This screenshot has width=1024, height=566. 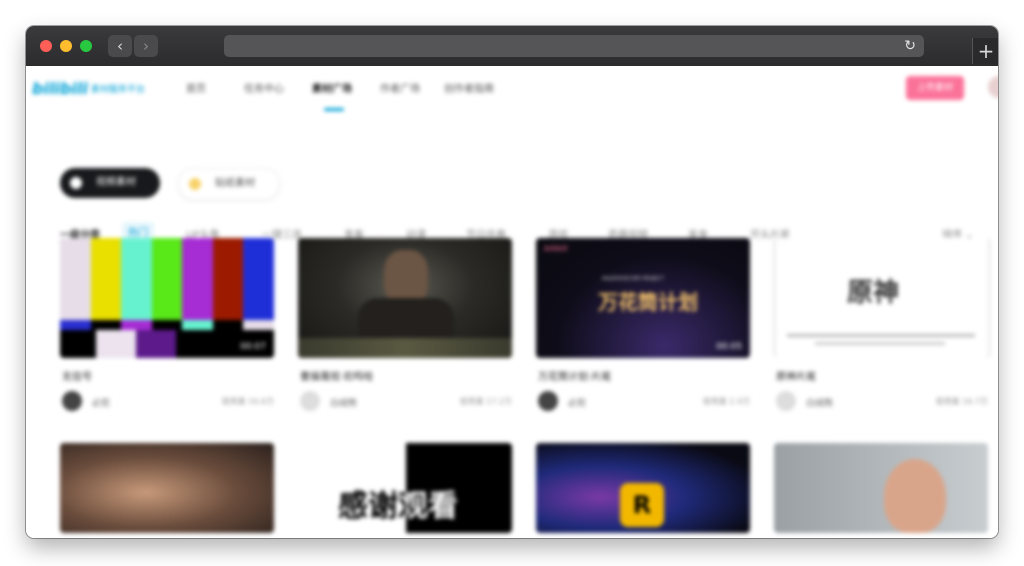 I want to click on nav-creator-guide: 创作者指南, so click(x=469, y=87).